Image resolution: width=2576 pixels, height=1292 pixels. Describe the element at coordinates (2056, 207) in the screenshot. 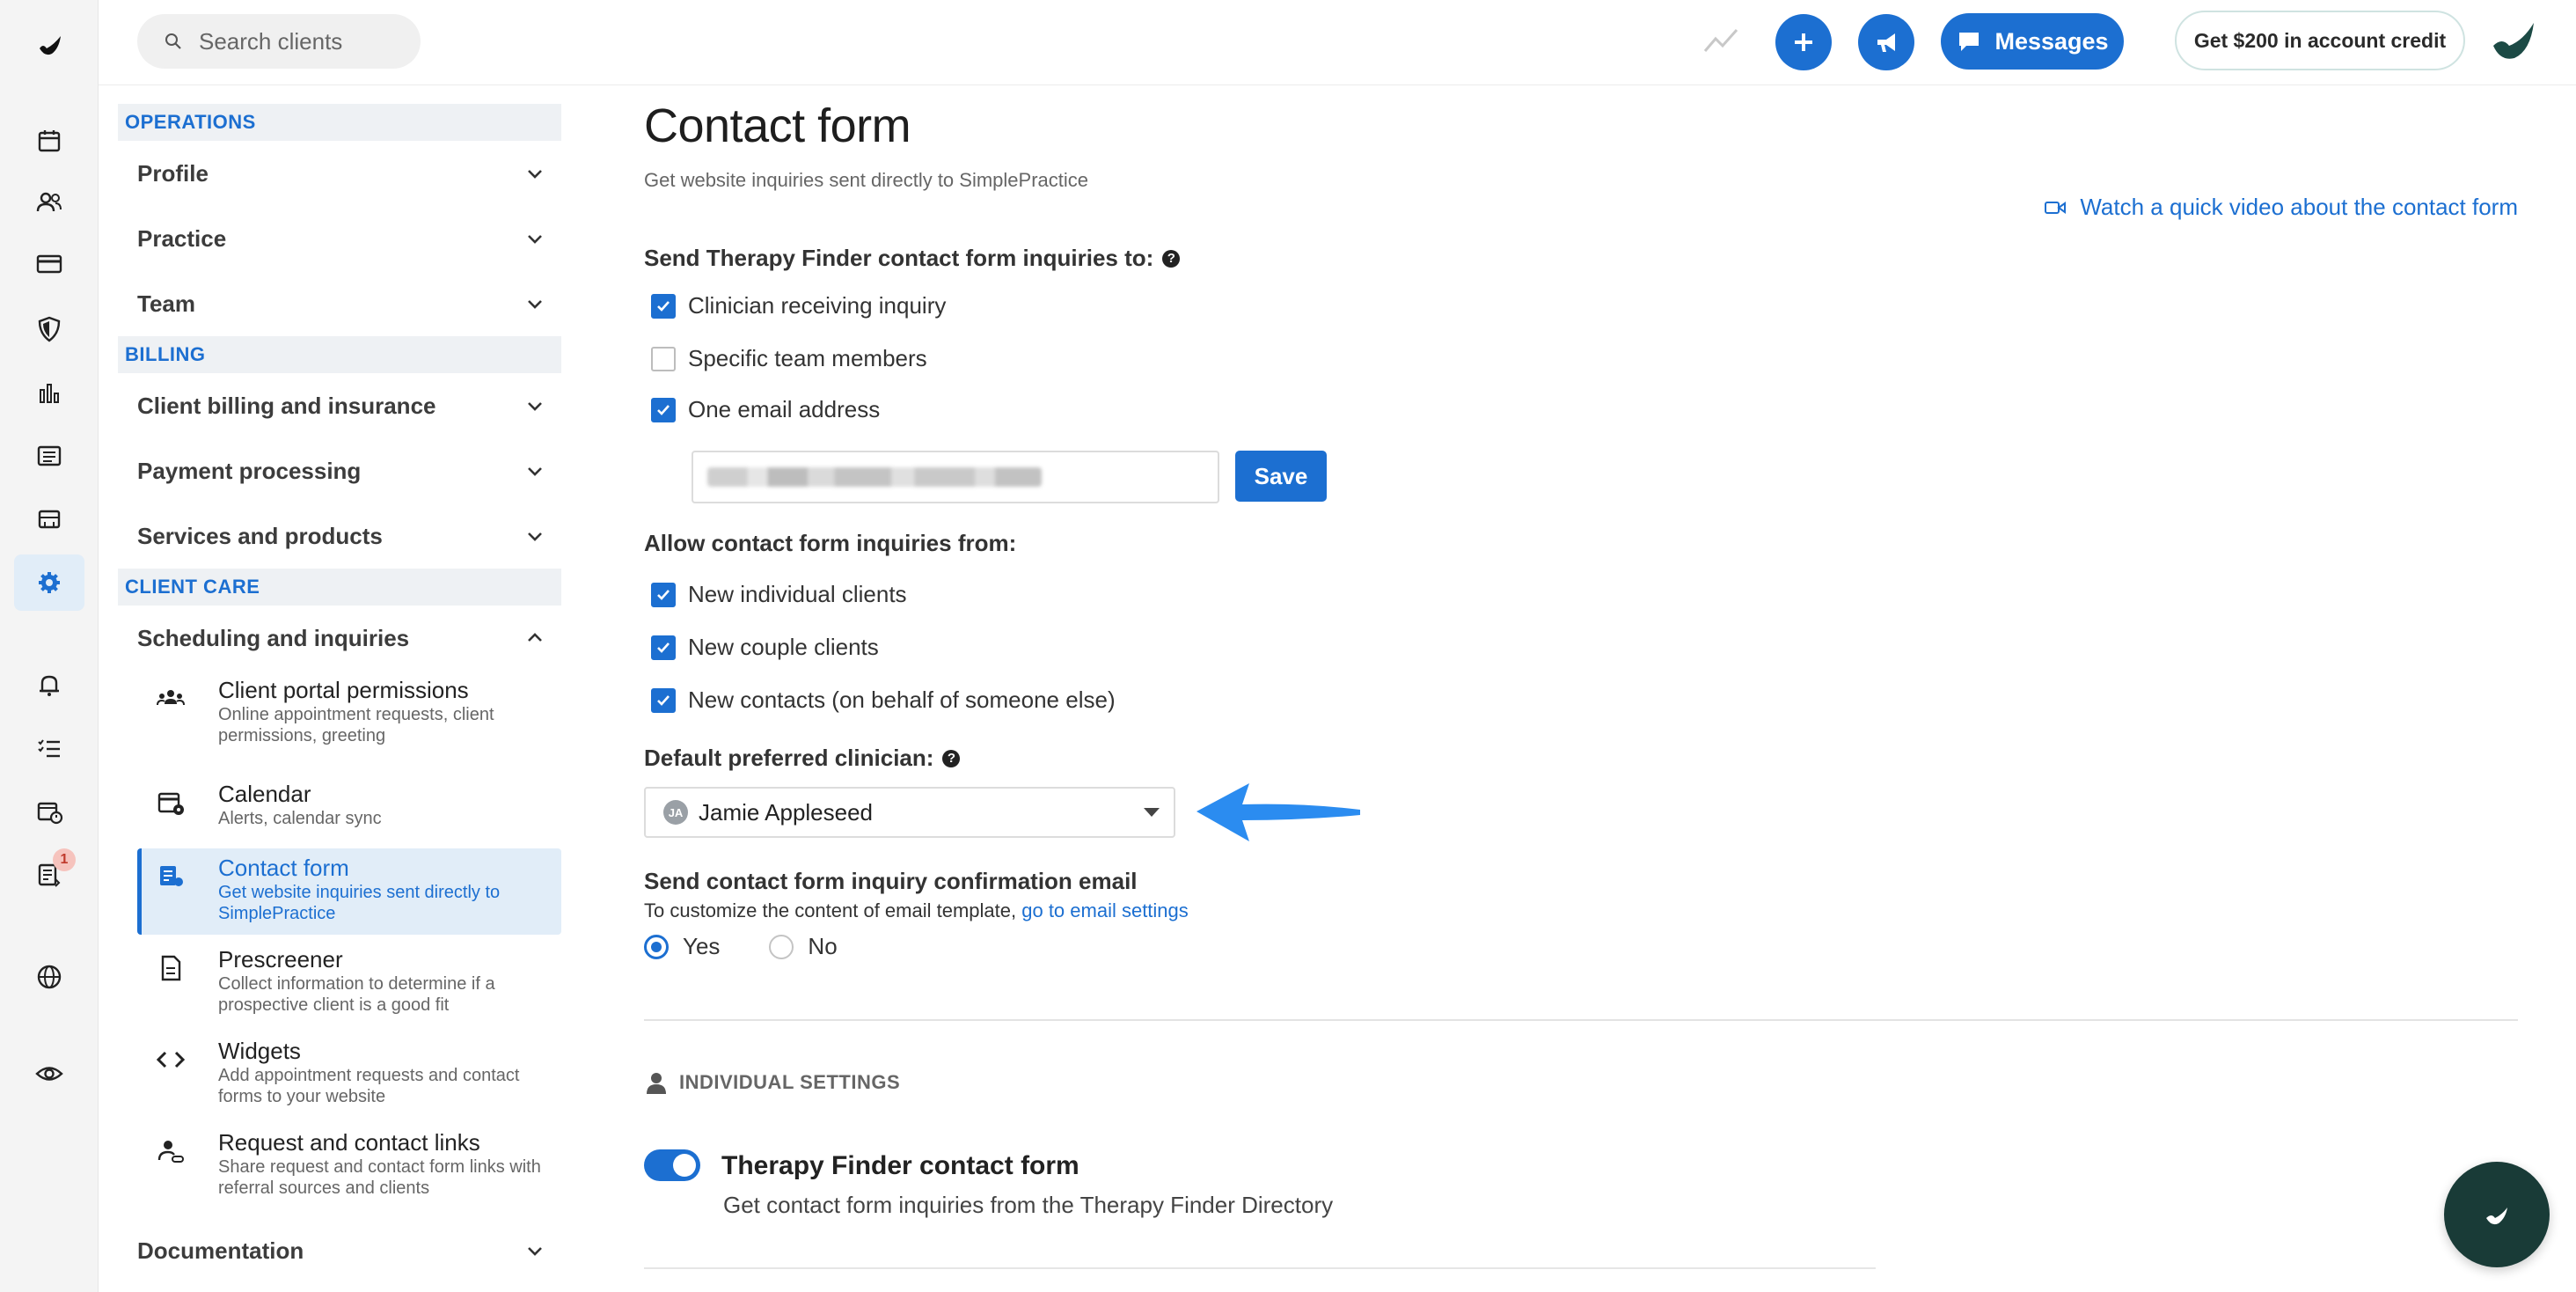

I see `video-camera-icon` at that location.